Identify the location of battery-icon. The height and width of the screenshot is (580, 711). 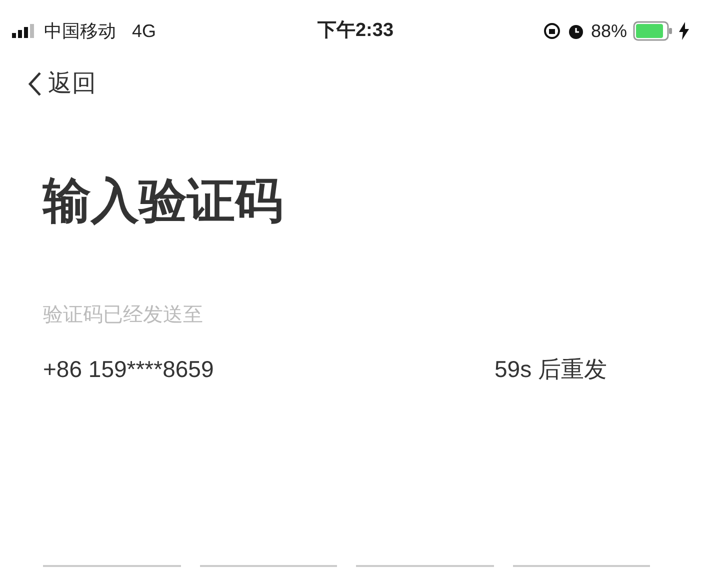
(653, 31).